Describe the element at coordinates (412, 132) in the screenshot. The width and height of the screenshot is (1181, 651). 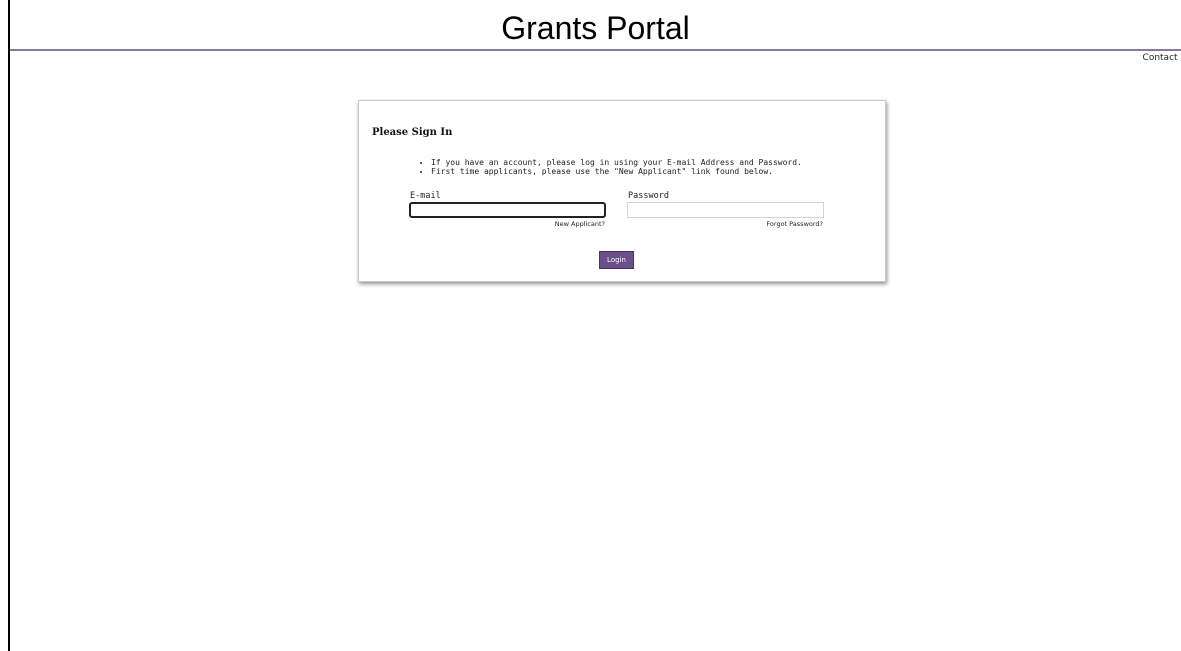
I see `sign-in-title: Please Sign In` at that location.